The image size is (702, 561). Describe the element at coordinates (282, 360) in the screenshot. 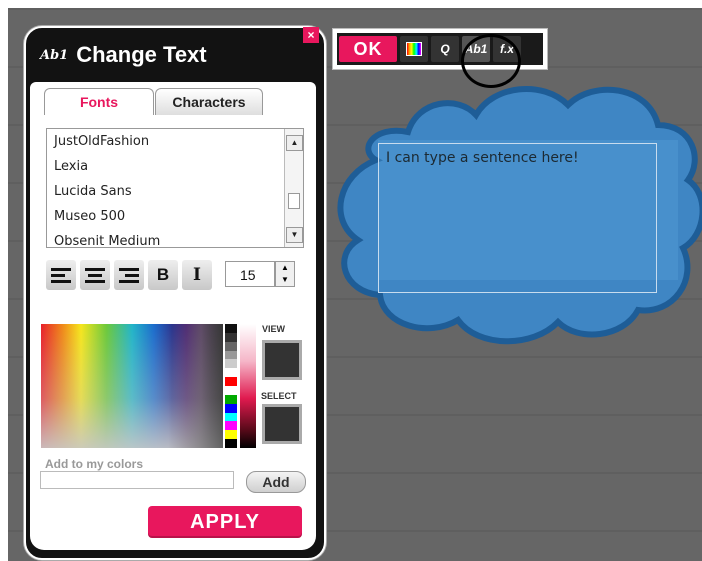

I see `view-color-preview` at that location.